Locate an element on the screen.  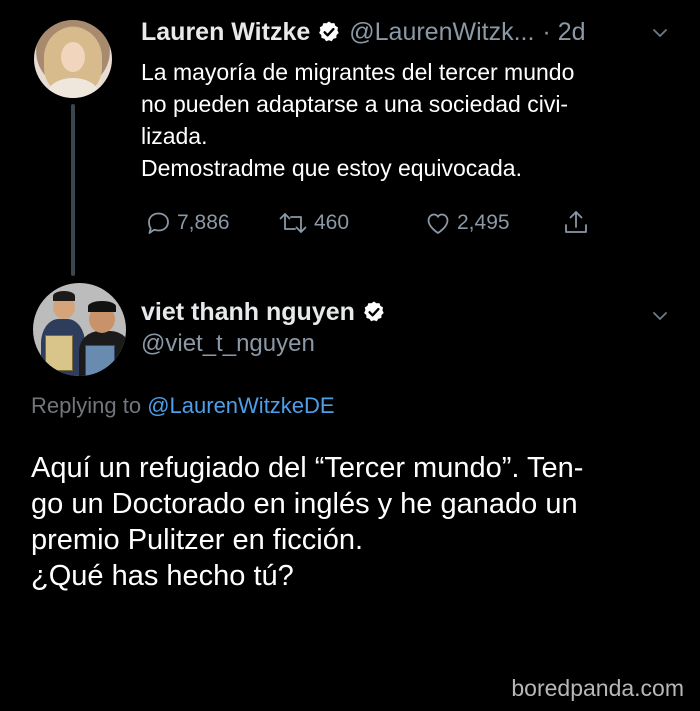
tweet1-text-line: no pueden adaptarse a una sociedad civi- is located at coordinates (355, 104).